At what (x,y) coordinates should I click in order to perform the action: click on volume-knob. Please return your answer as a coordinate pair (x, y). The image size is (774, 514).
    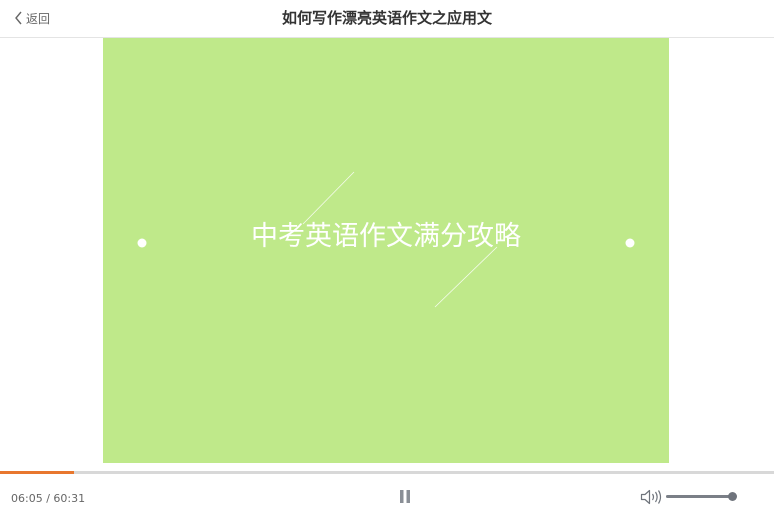
    Looking at the image, I should click on (732, 496).